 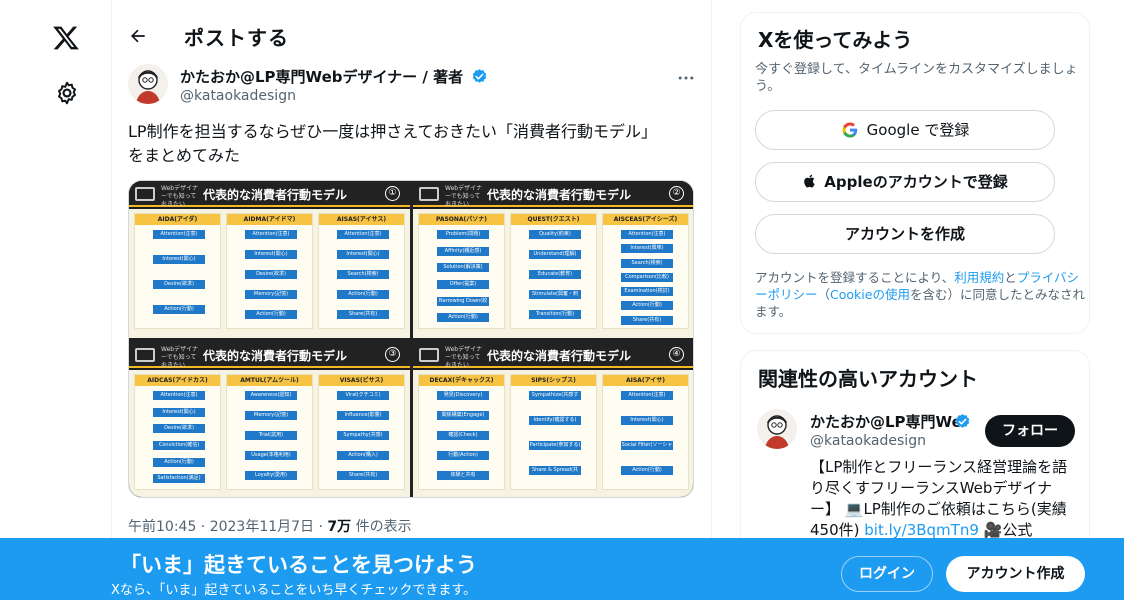 I want to click on legal-prefix: アカウントを登録することにより、, so click(x=855, y=277).